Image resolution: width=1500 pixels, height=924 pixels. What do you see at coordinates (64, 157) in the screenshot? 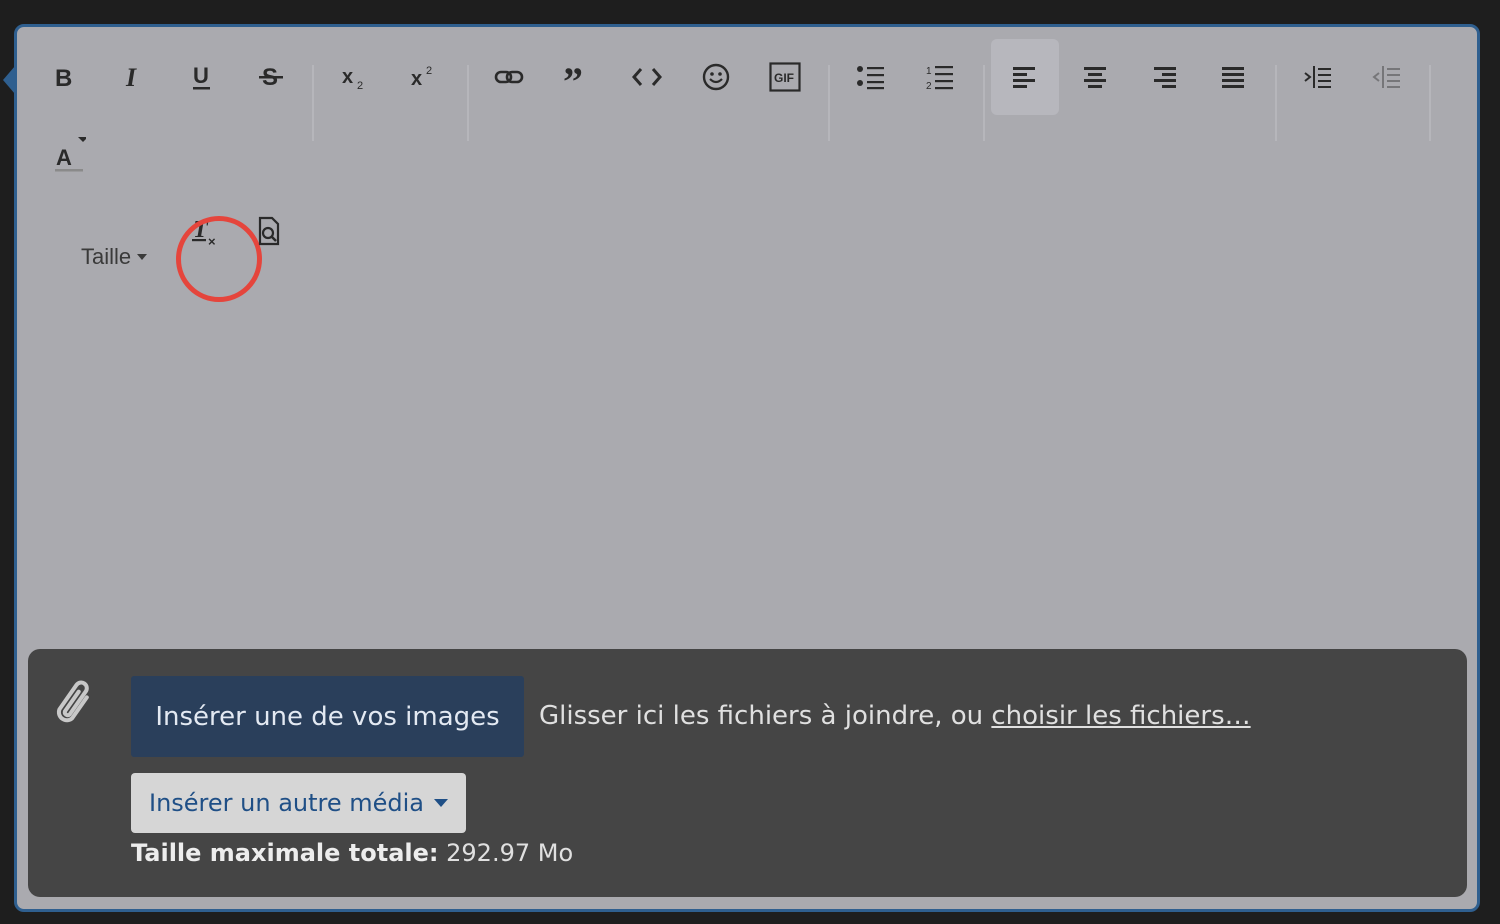
I see `svg-text: A` at bounding box center [64, 157].